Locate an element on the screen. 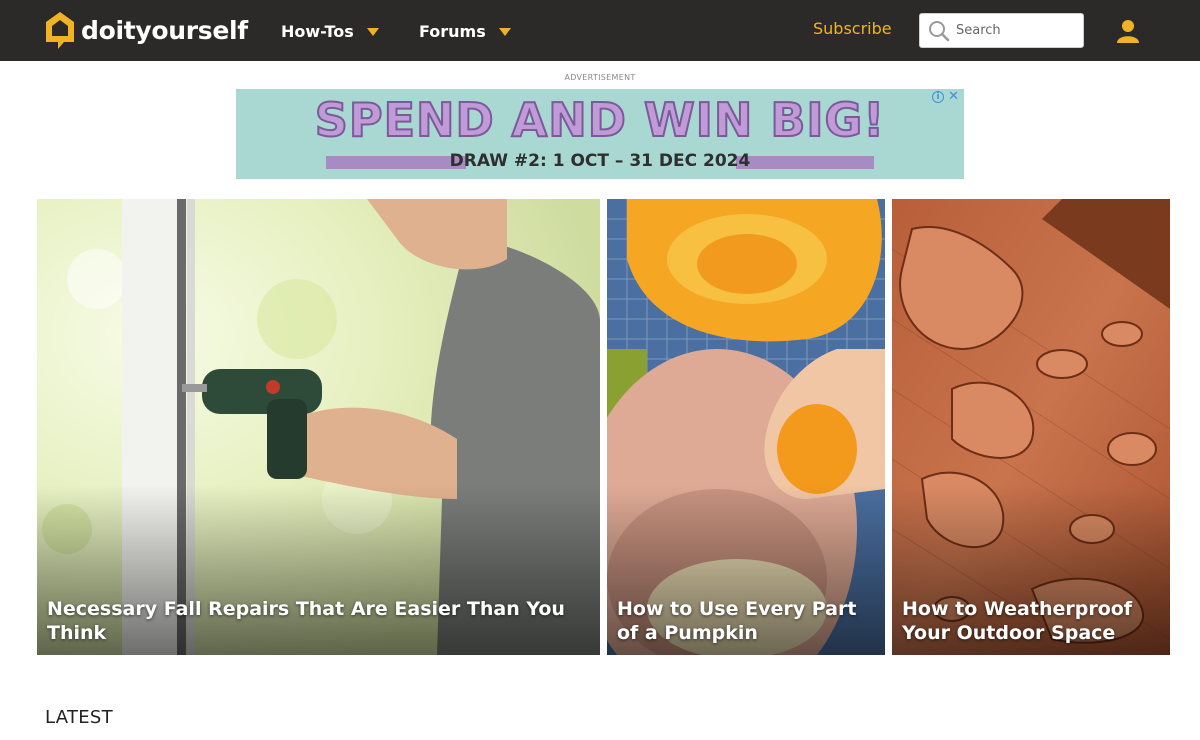 The height and width of the screenshot is (740, 1200). search-box is located at coordinates (1001, 30).